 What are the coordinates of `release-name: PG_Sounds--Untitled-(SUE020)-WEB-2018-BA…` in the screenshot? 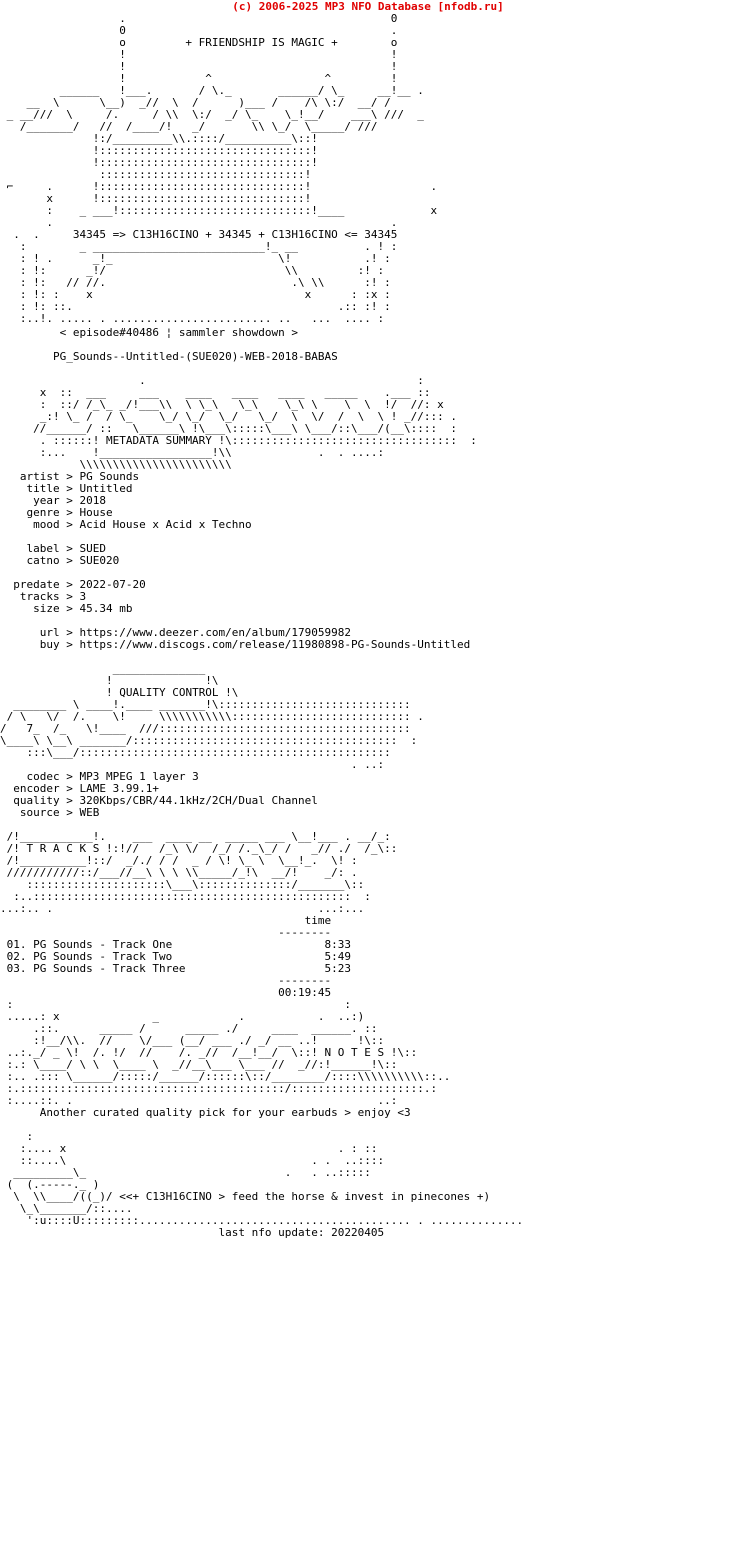 It's located at (195, 356).